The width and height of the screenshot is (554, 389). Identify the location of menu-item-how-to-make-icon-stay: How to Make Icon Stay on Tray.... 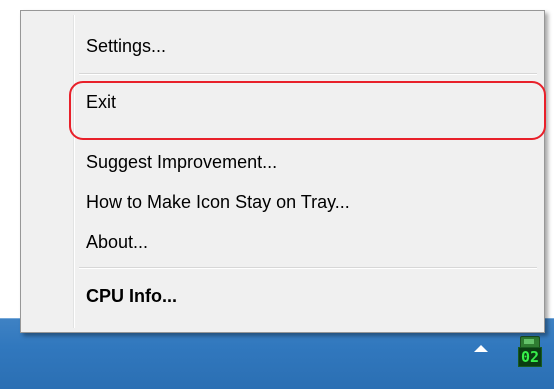
(282, 202).